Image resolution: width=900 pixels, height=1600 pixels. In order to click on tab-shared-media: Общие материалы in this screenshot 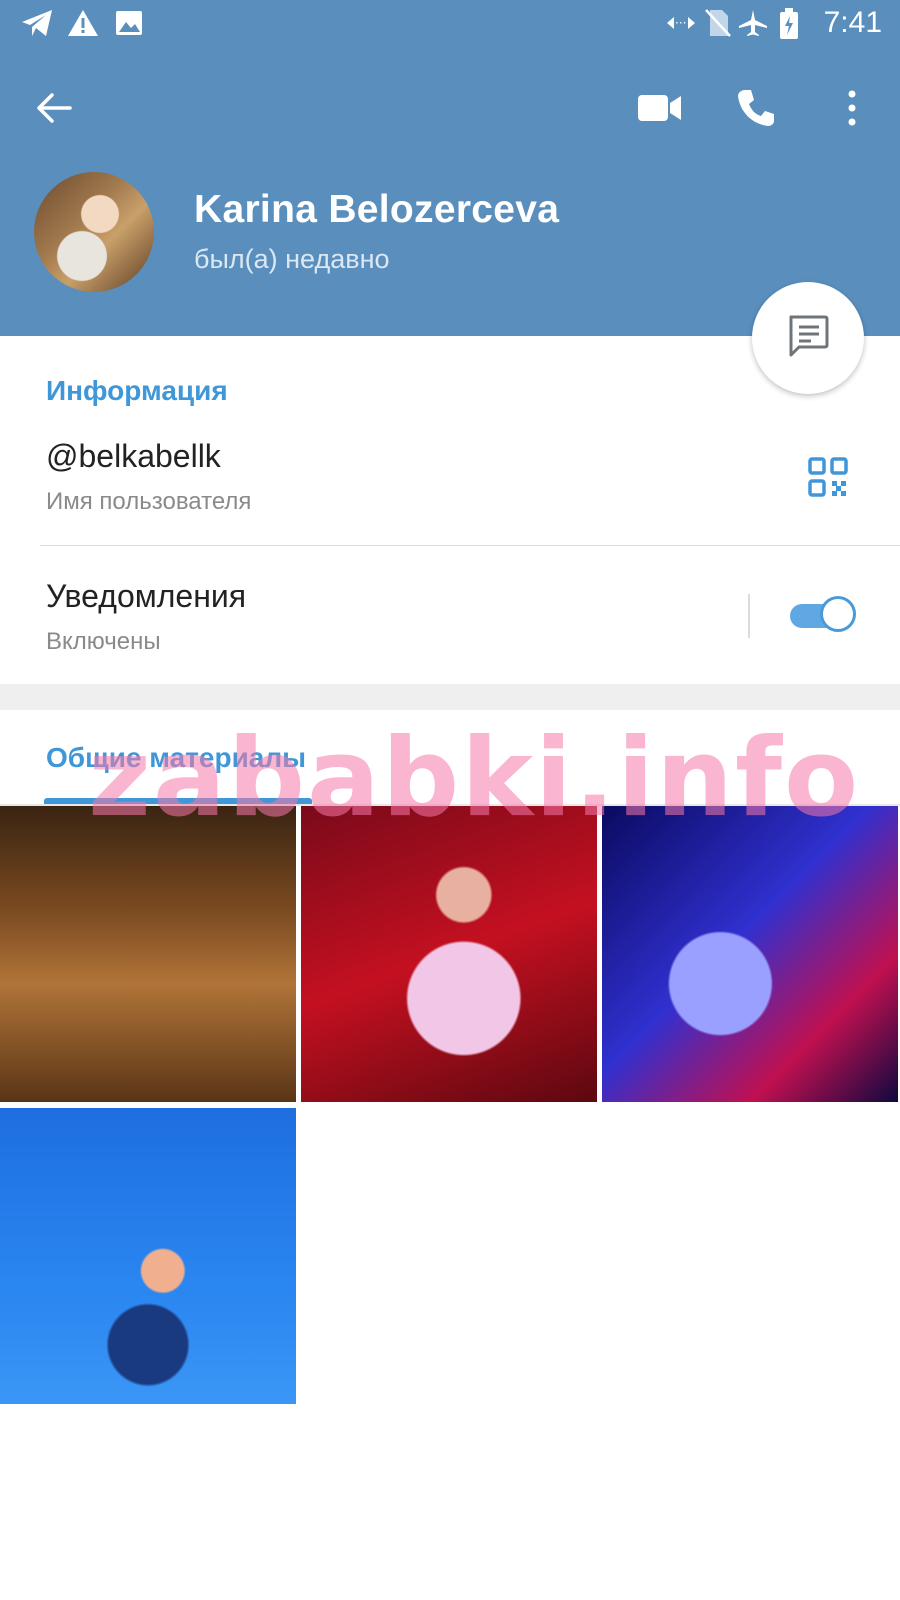, I will do `click(176, 758)`.